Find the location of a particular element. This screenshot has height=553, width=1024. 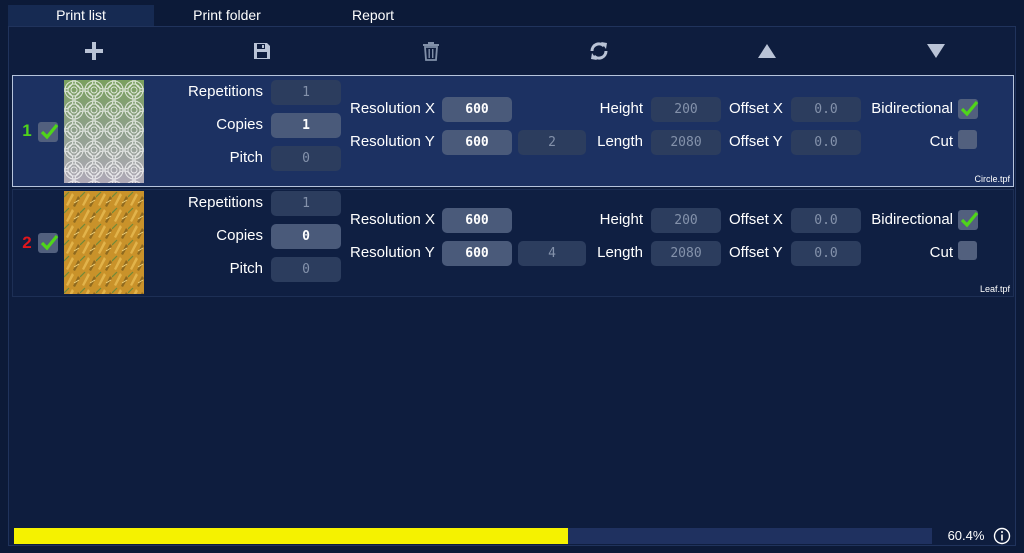

arrow-up-icon is located at coordinates (767, 51).